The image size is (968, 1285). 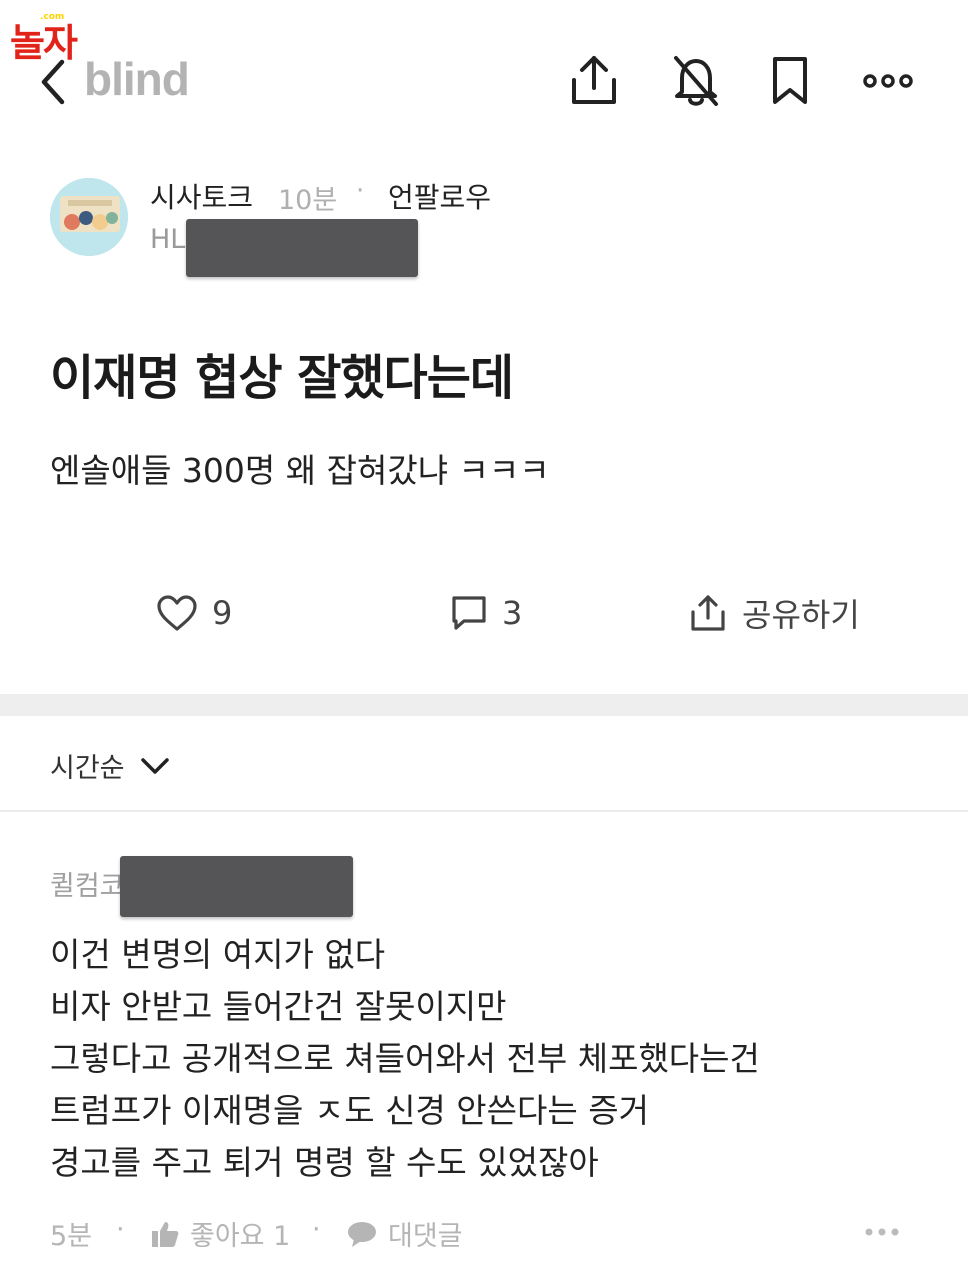 What do you see at coordinates (154, 765) in the screenshot?
I see `chevron-down-icon` at bounding box center [154, 765].